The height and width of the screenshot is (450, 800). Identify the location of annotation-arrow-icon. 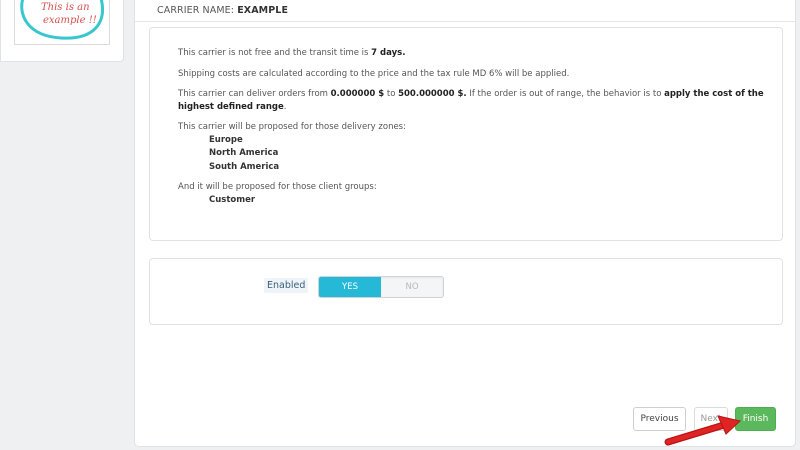
(703, 430).